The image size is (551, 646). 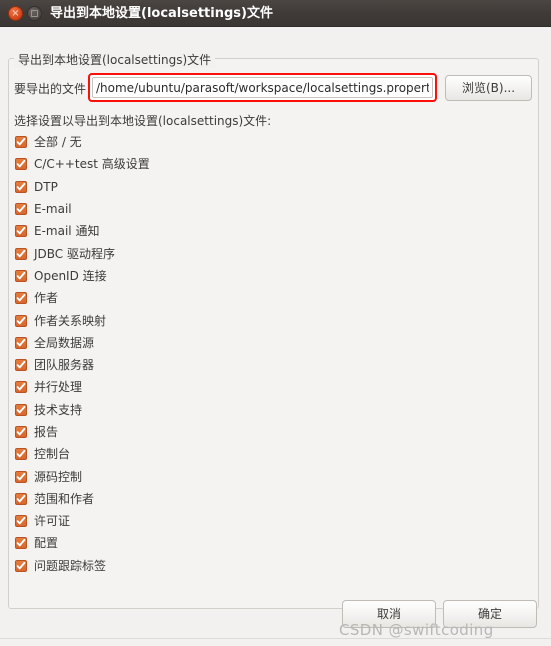 I want to click on checkbox-label: 许可证, so click(x=52, y=521).